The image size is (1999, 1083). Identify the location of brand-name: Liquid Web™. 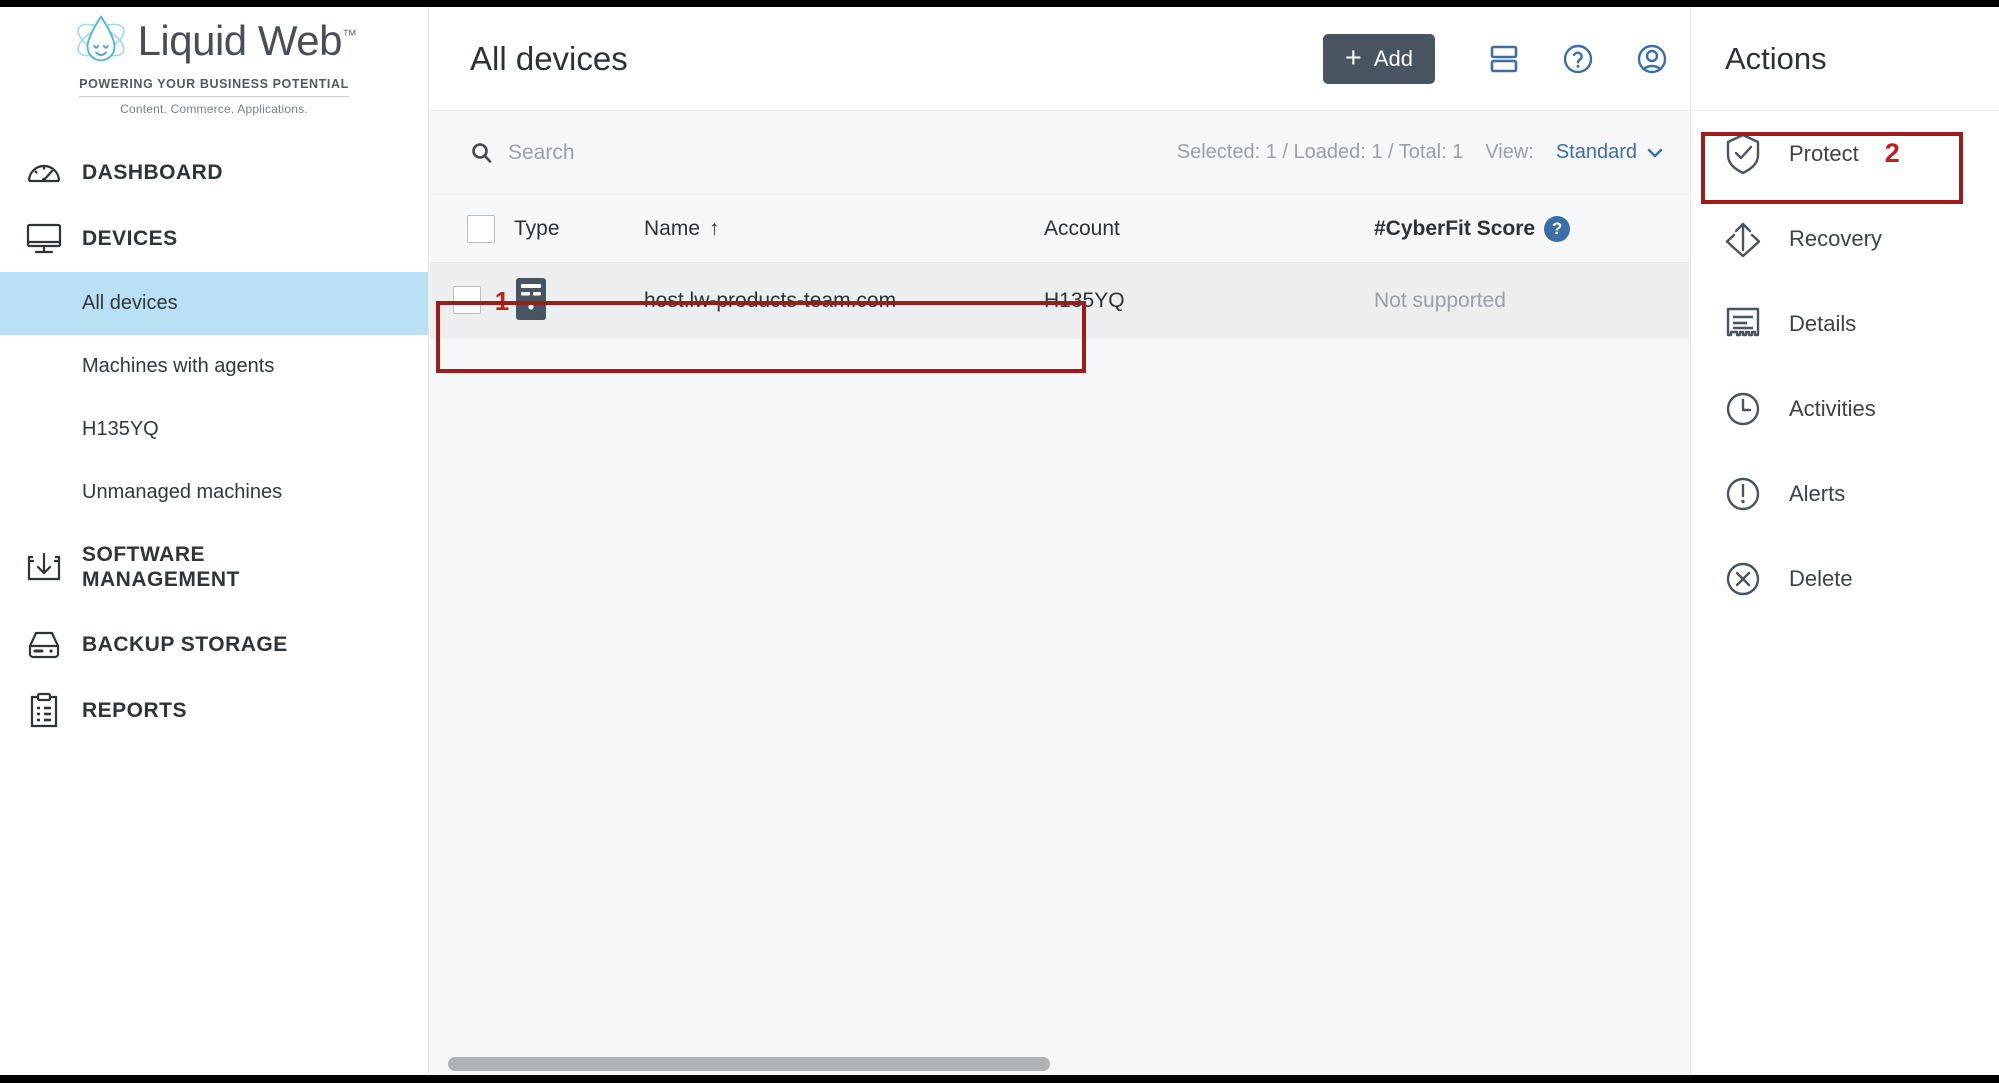
(247, 40).